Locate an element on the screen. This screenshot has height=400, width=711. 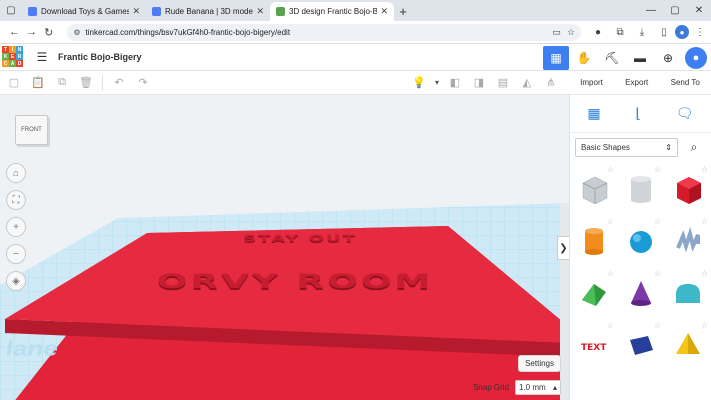
tab-search-icon: ▢ is located at coordinates (11, 10).